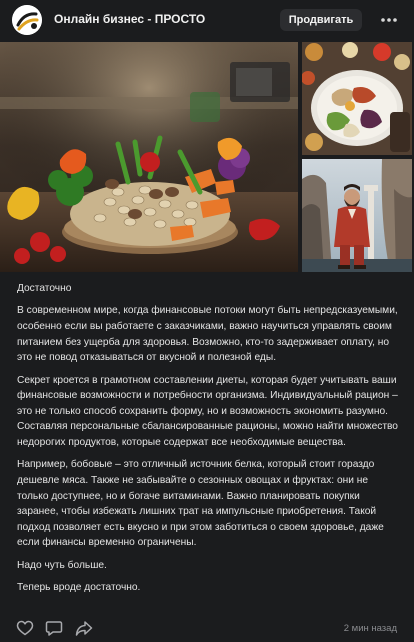 The image size is (414, 642). I want to click on like-button, so click(25, 628).